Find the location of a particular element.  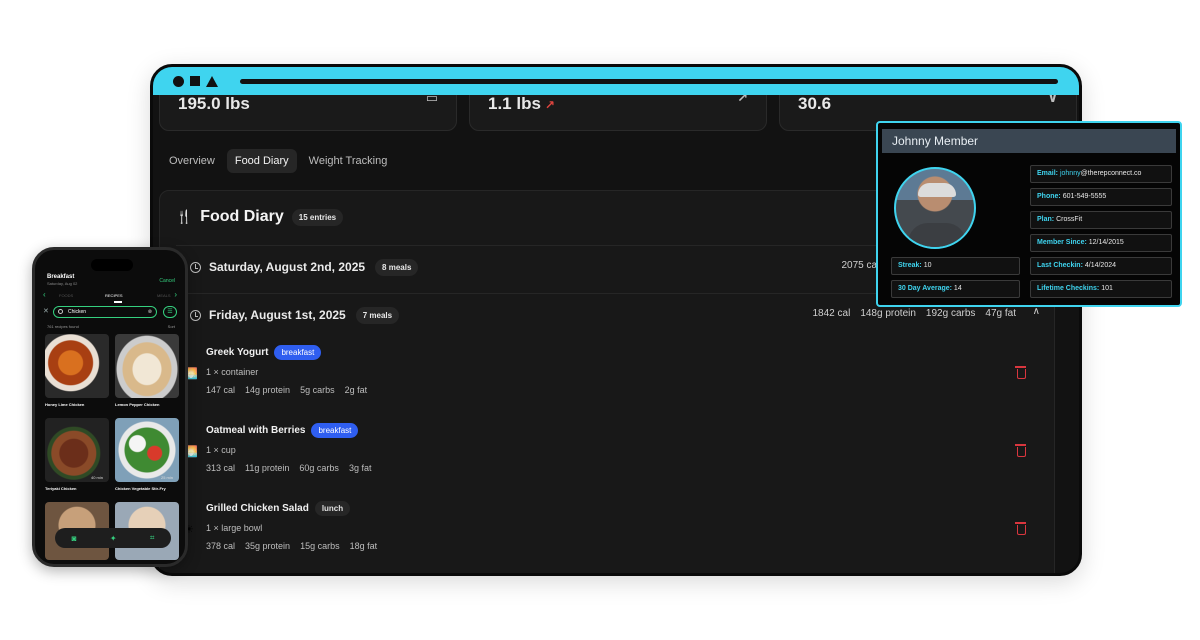

day-totals: 1842 cal 148g protein 192g carbs 47g fat is located at coordinates (915, 313).